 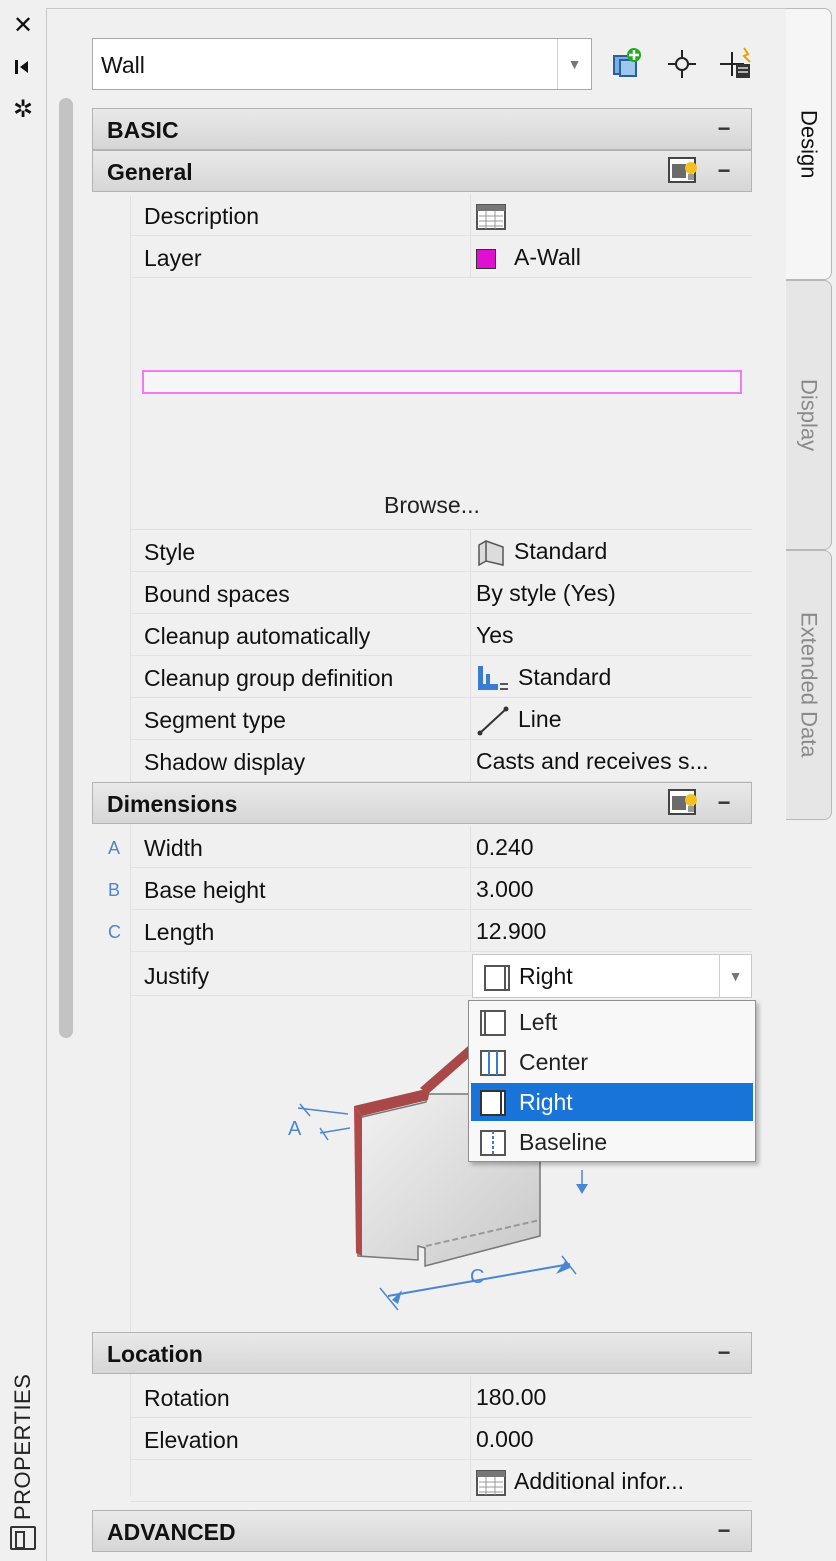 What do you see at coordinates (150, 172) in the screenshot?
I see `section-title: General` at bounding box center [150, 172].